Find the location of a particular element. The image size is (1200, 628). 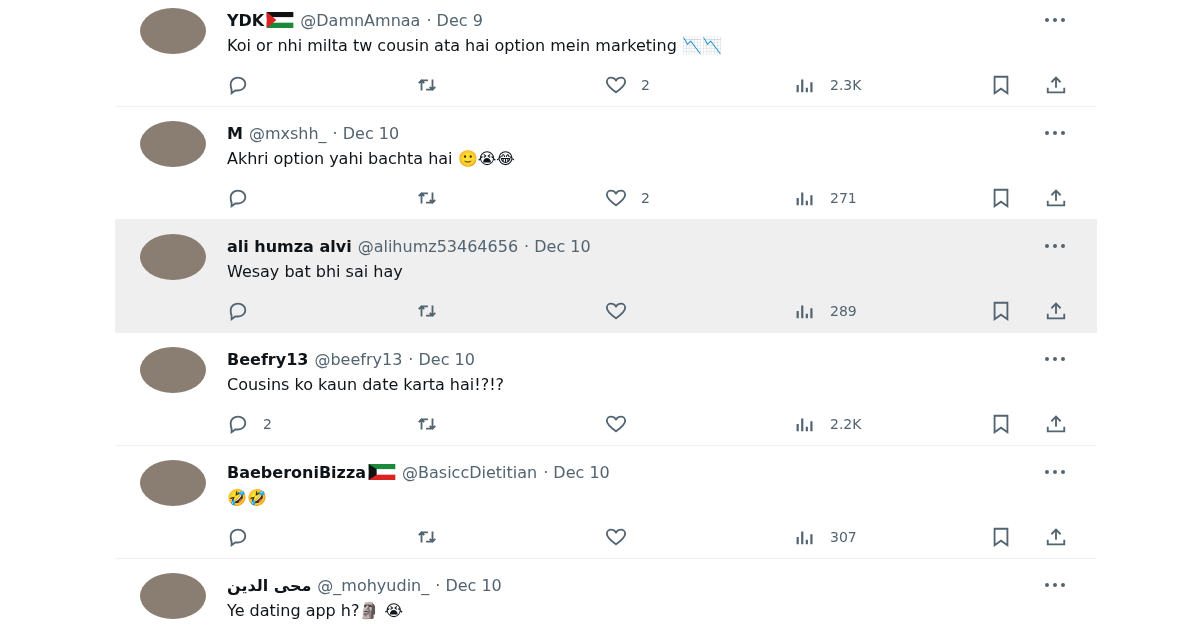

view-count: 289 is located at coordinates (843, 311).